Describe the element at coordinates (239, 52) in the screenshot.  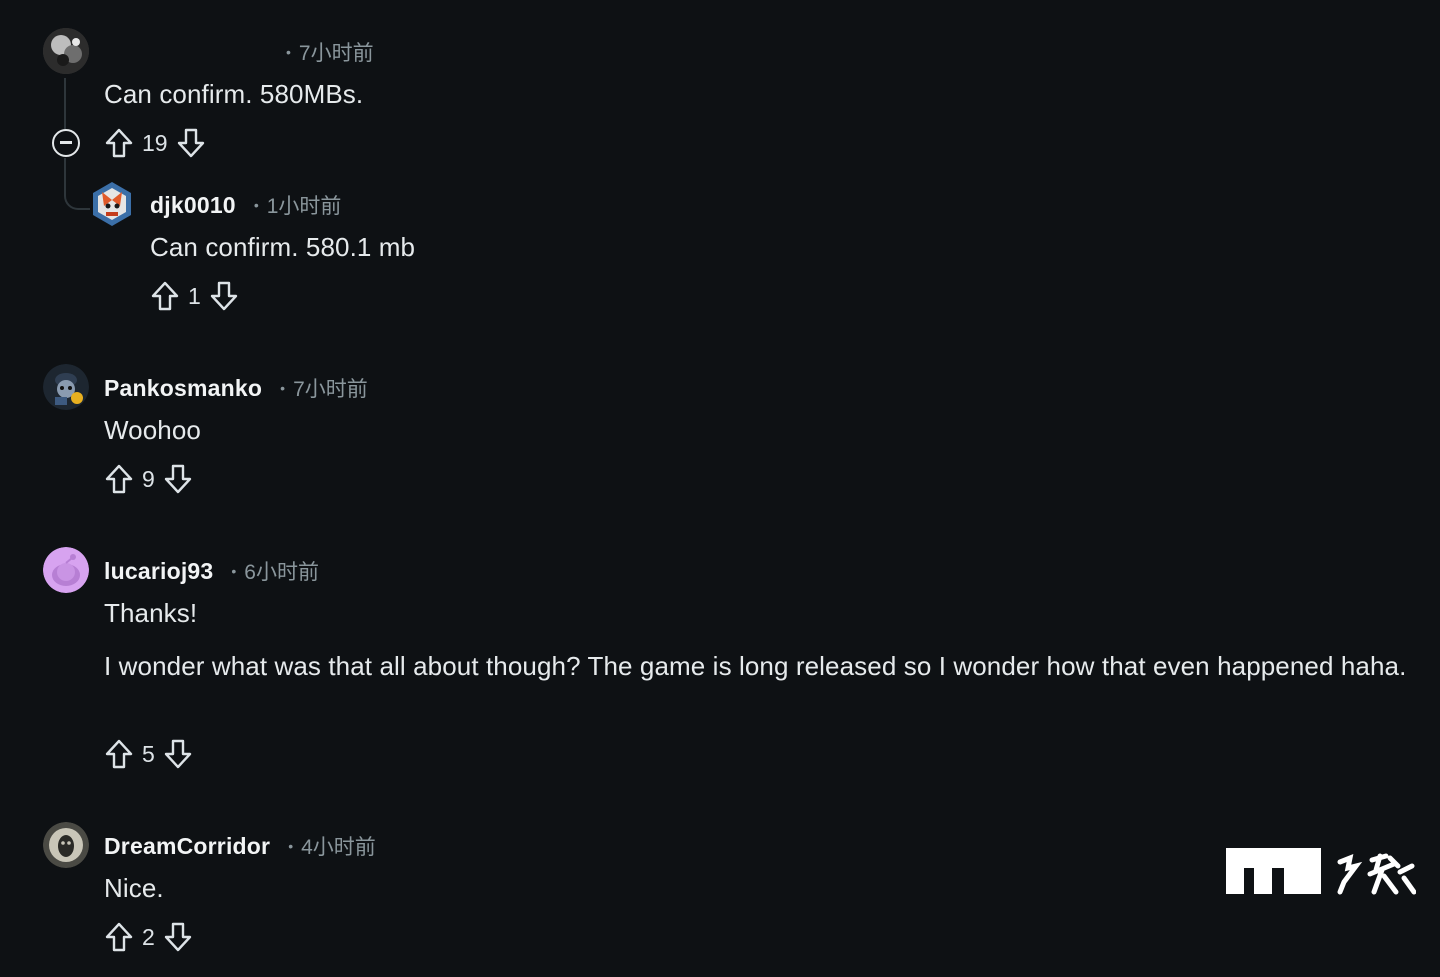
I see `comment-meta: • 7小时前` at that location.